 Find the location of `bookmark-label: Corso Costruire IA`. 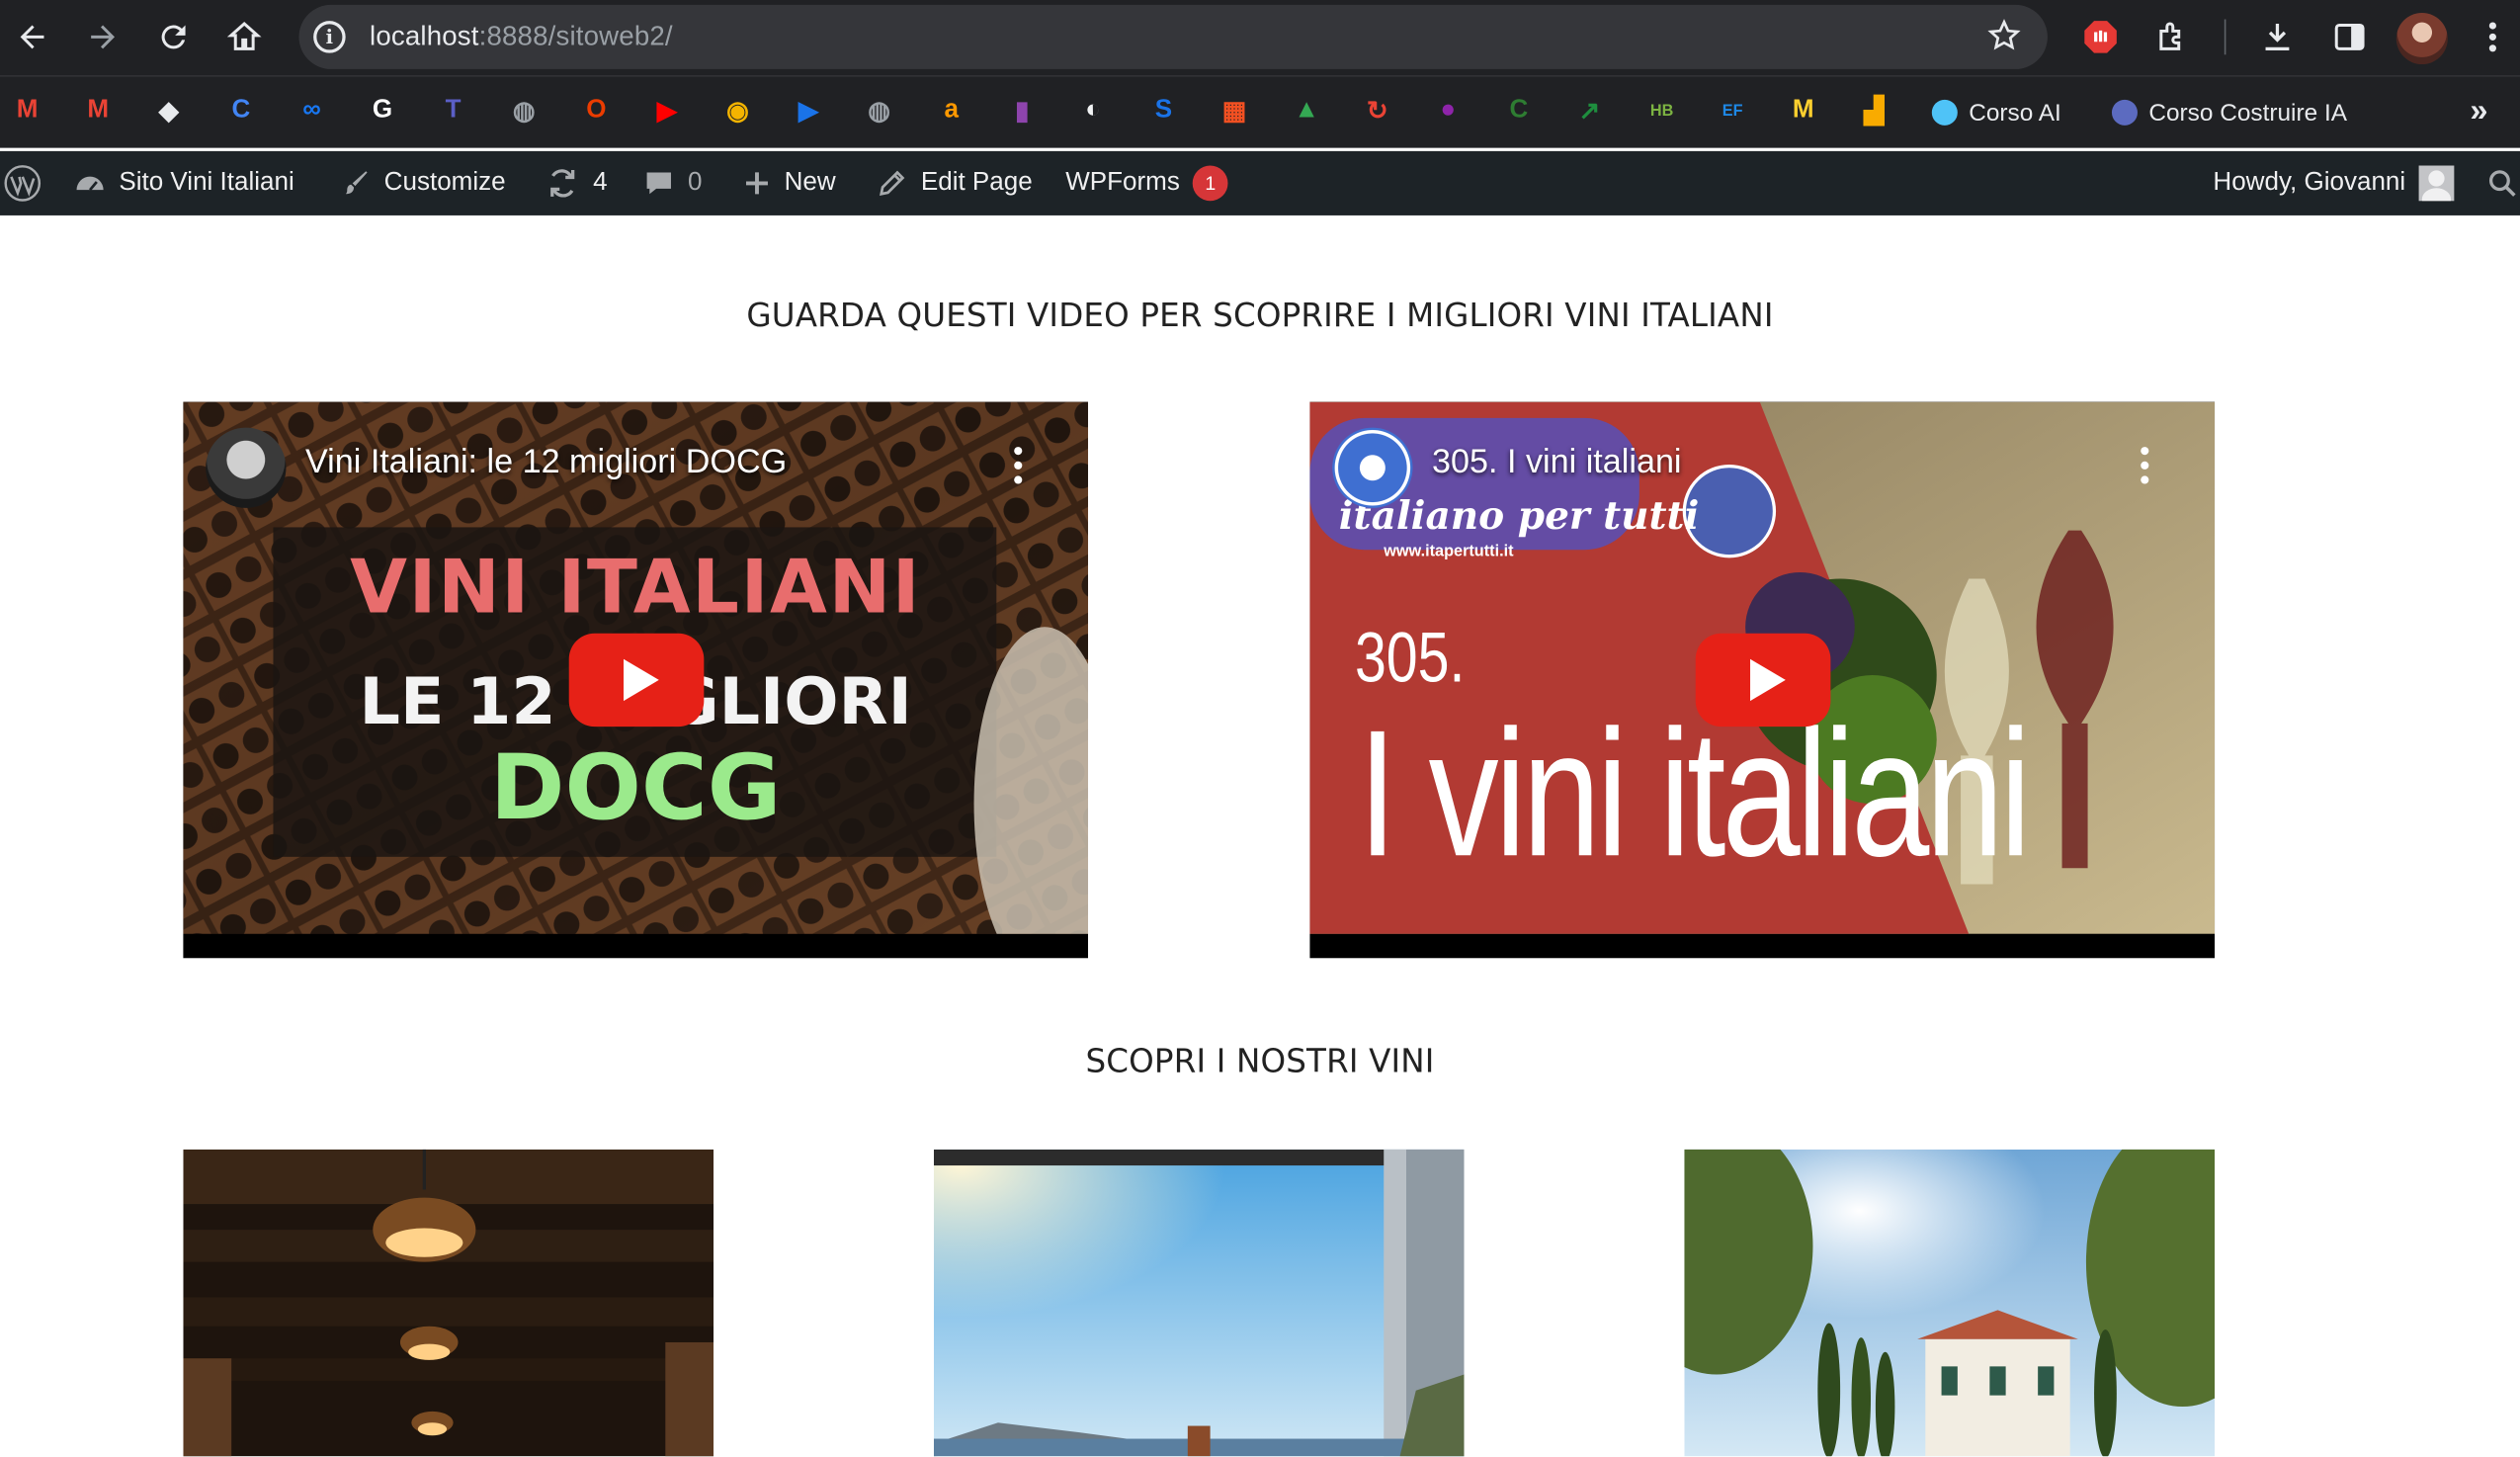

bookmark-label: Corso Costruire IA is located at coordinates (2248, 113).